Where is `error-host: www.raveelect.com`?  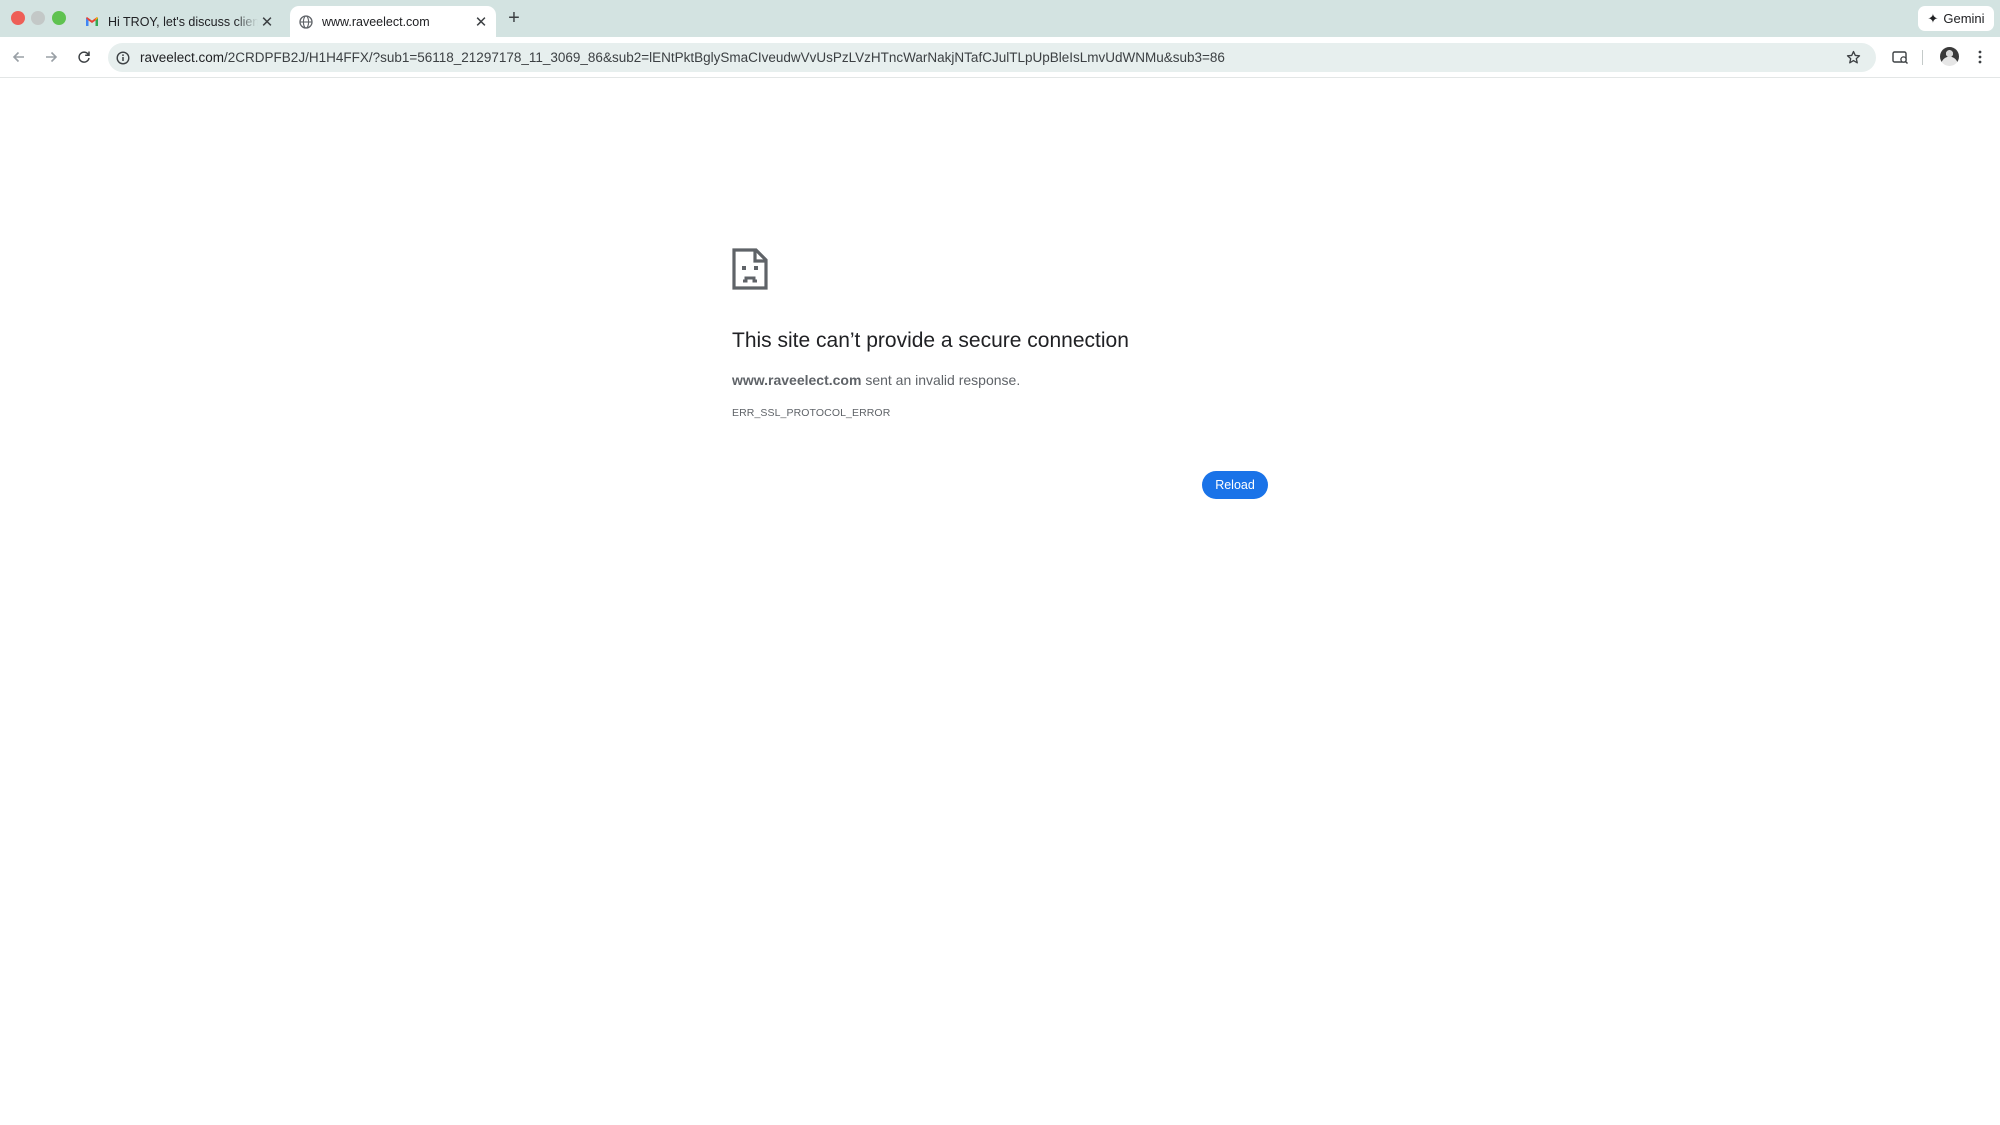 error-host: www.raveelect.com is located at coordinates (797, 380).